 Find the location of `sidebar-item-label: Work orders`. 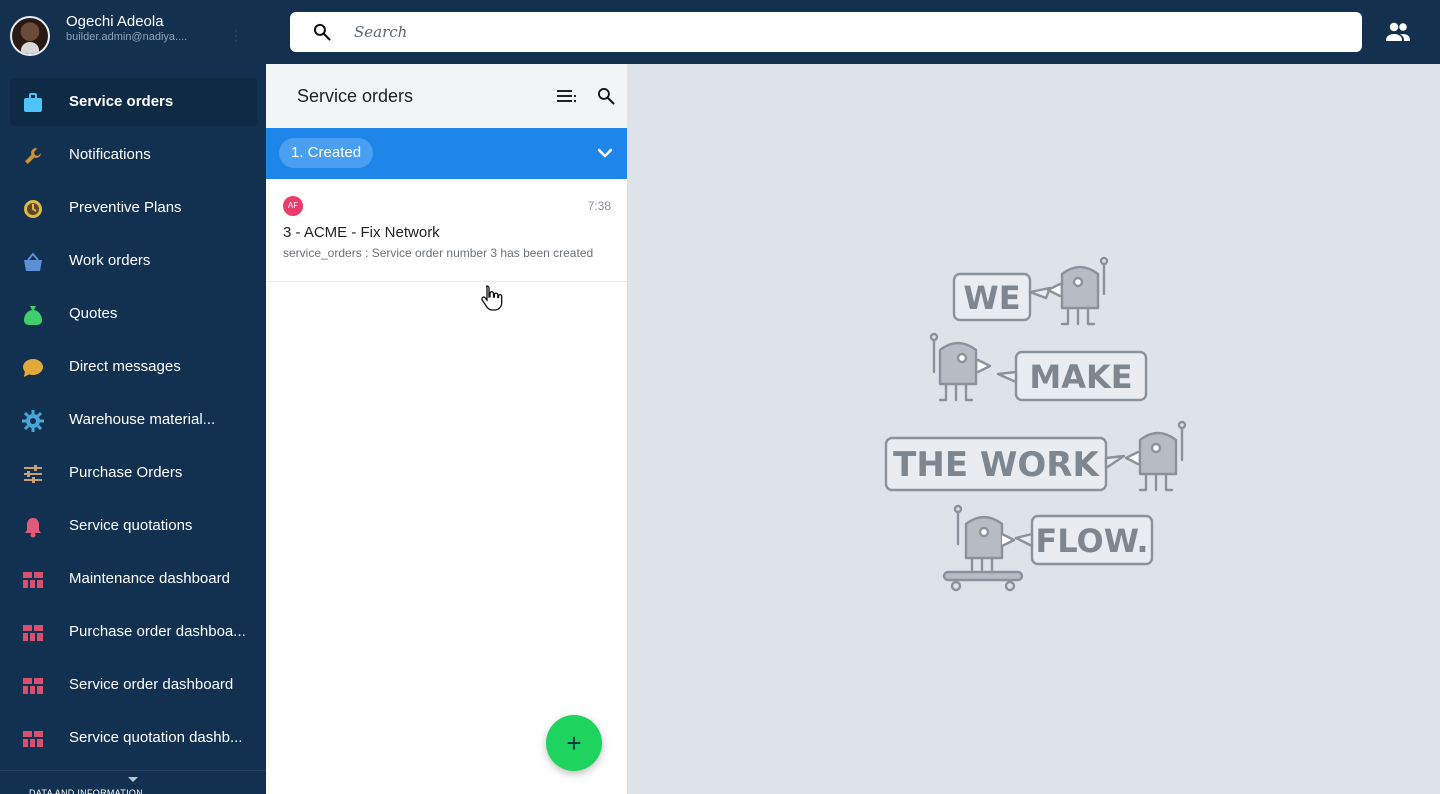

sidebar-item-label: Work orders is located at coordinates (110, 260).